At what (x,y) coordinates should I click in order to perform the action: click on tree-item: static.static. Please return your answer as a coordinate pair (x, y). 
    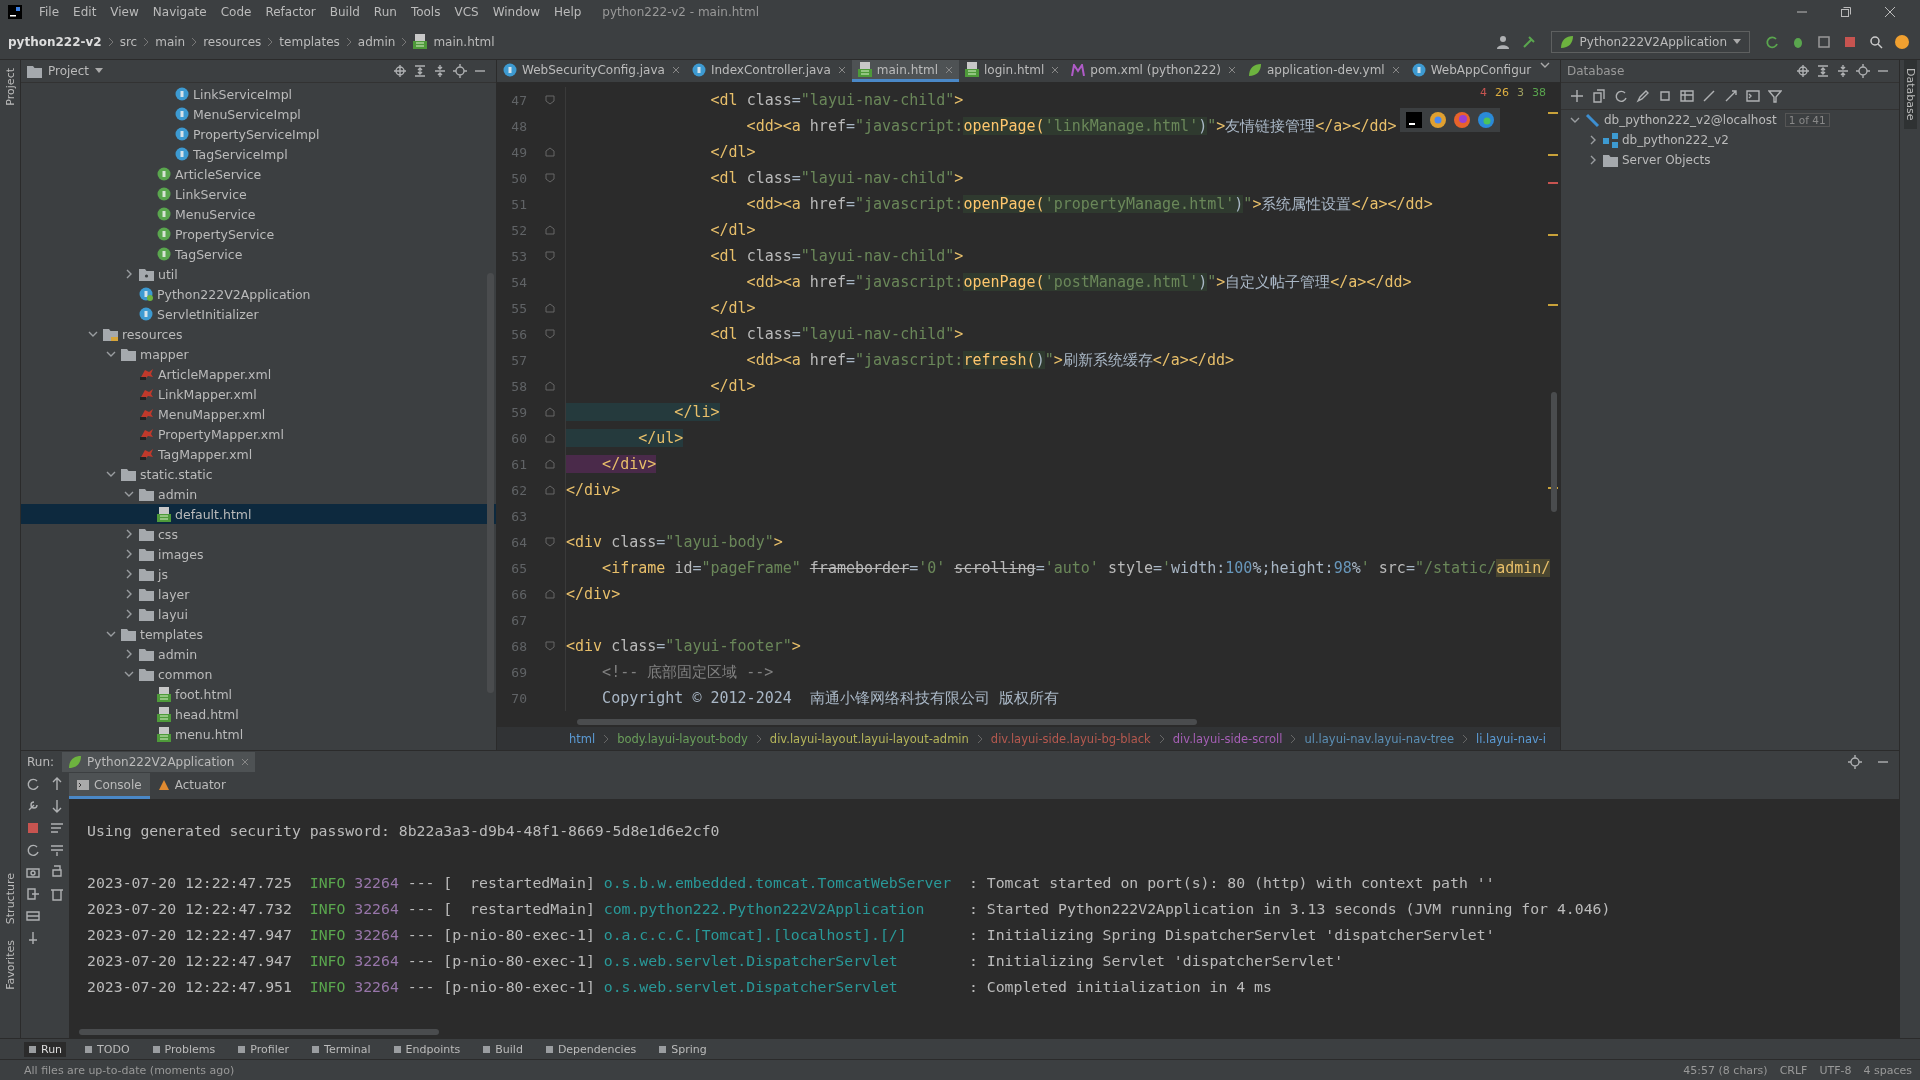
    Looking at the image, I should click on (258, 474).